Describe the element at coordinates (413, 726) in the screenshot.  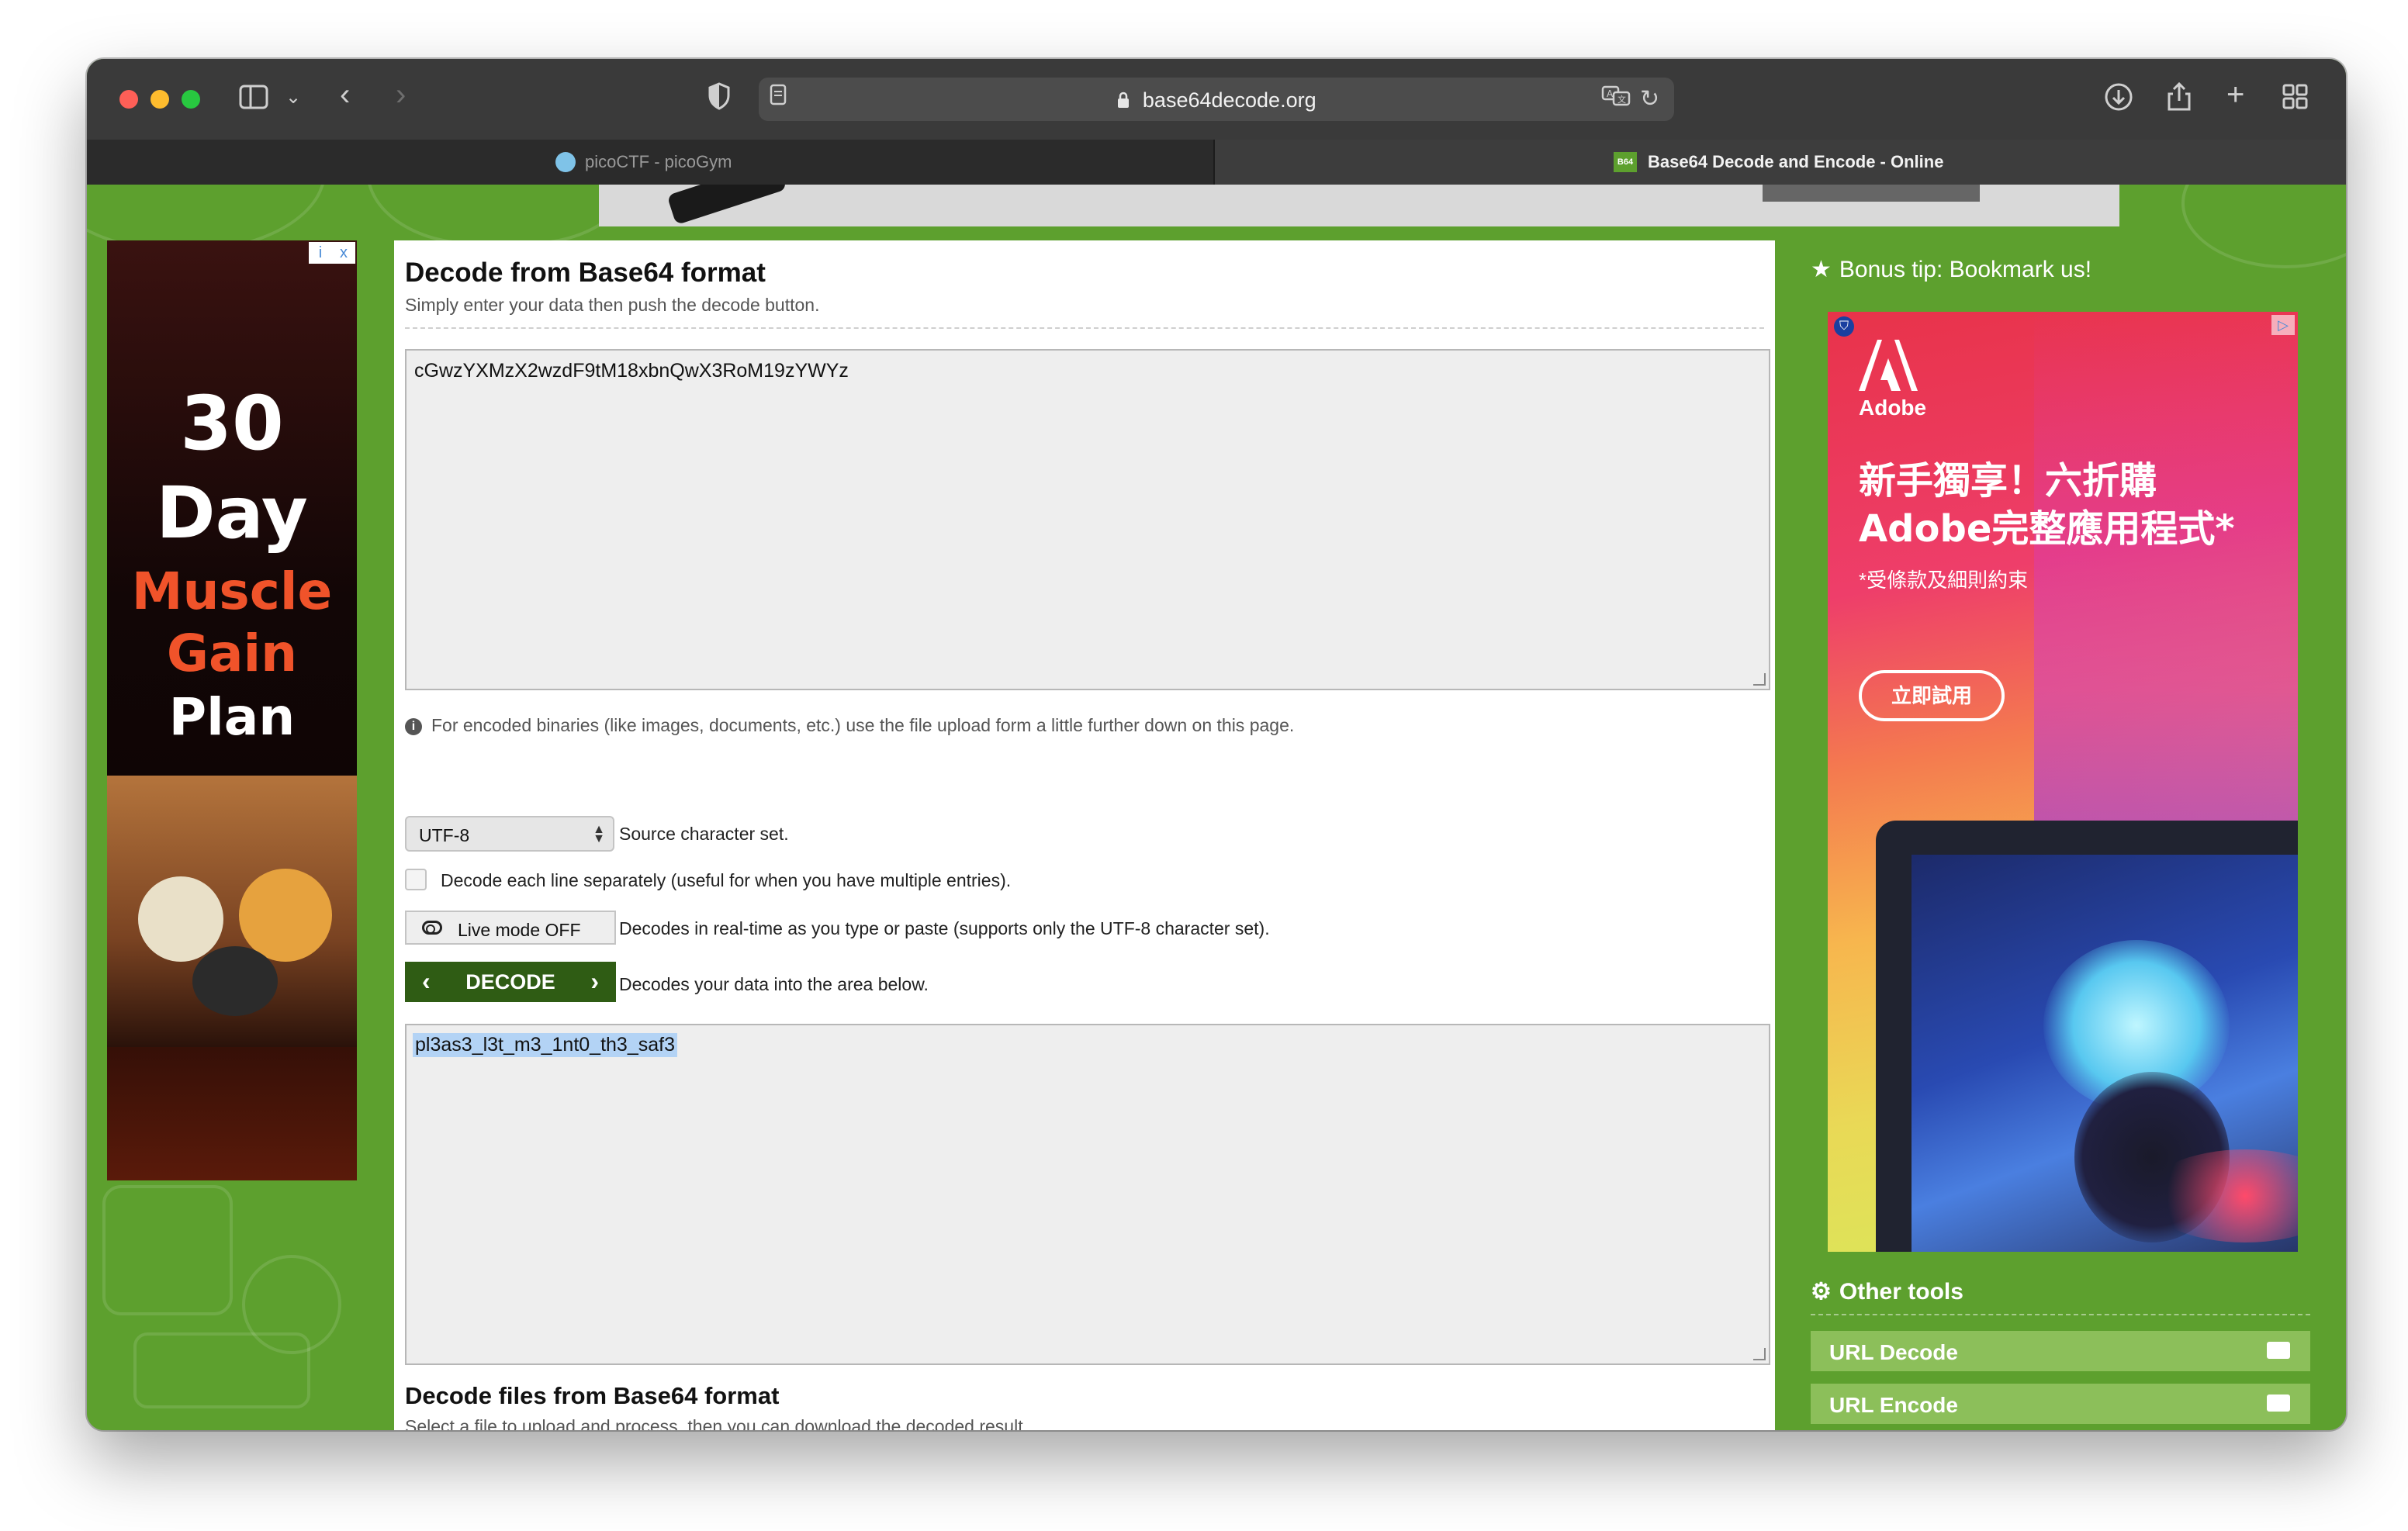
I see `info-icon: i` at that location.